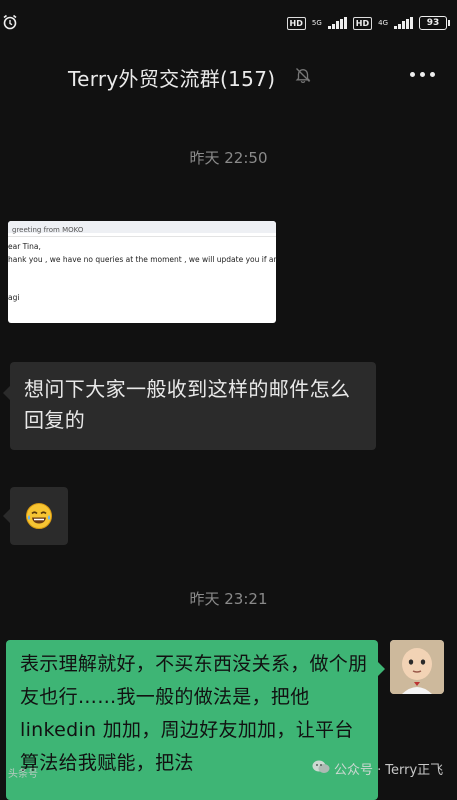 The image size is (457, 800). What do you see at coordinates (39, 516) in the screenshot?
I see `laughing-tears-emoji-icon` at bounding box center [39, 516].